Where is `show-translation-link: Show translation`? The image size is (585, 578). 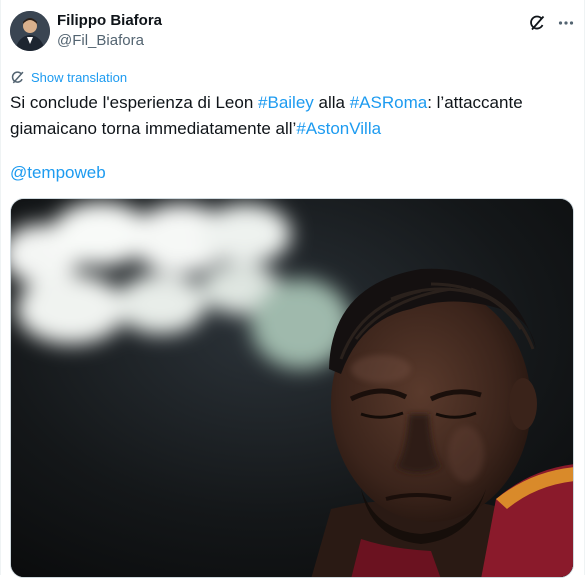 show-translation-link: Show translation is located at coordinates (68, 77).